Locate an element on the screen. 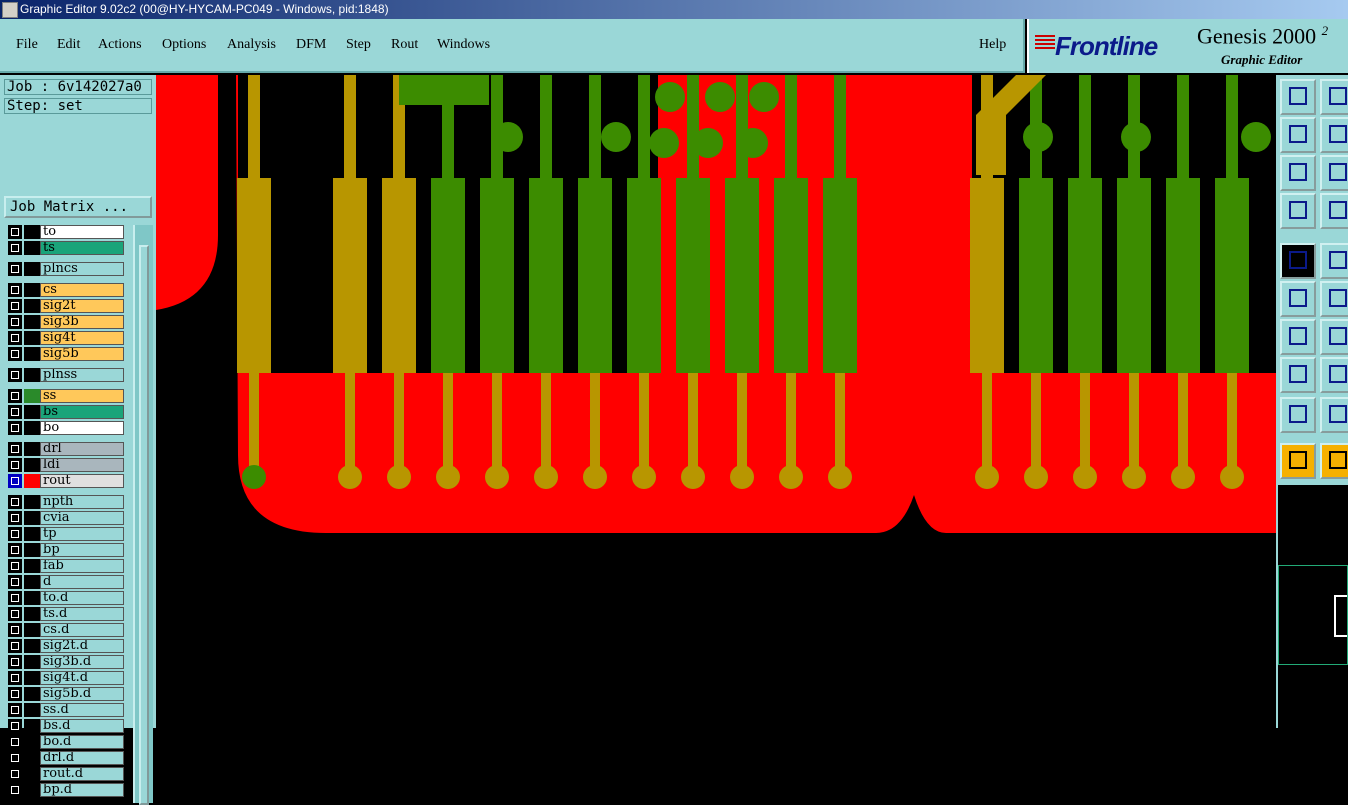  layer-name: bp.d is located at coordinates (82, 790).